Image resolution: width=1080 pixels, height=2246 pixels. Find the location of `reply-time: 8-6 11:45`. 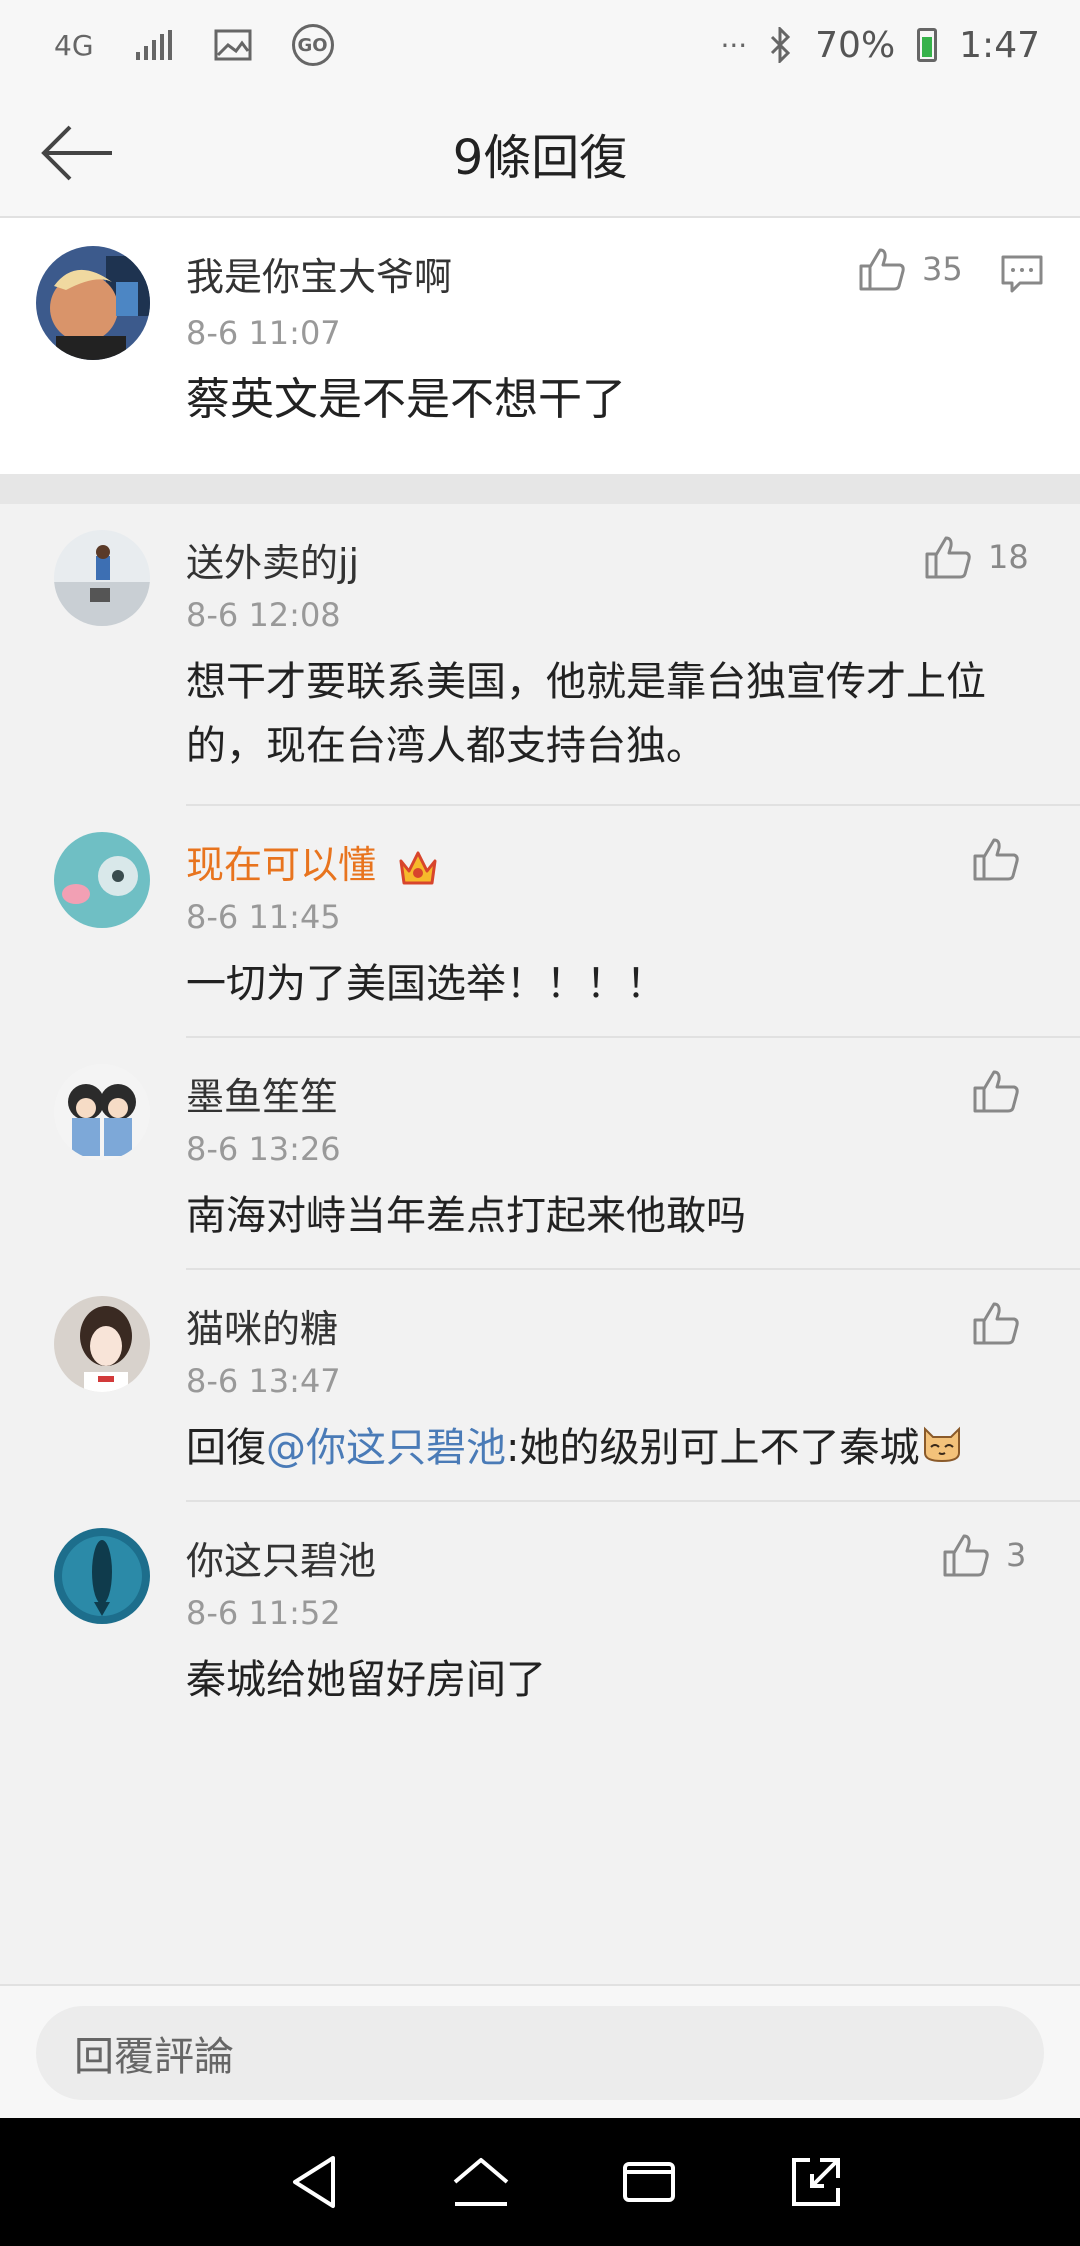

reply-time: 8-6 11:45 is located at coordinates (263, 917).